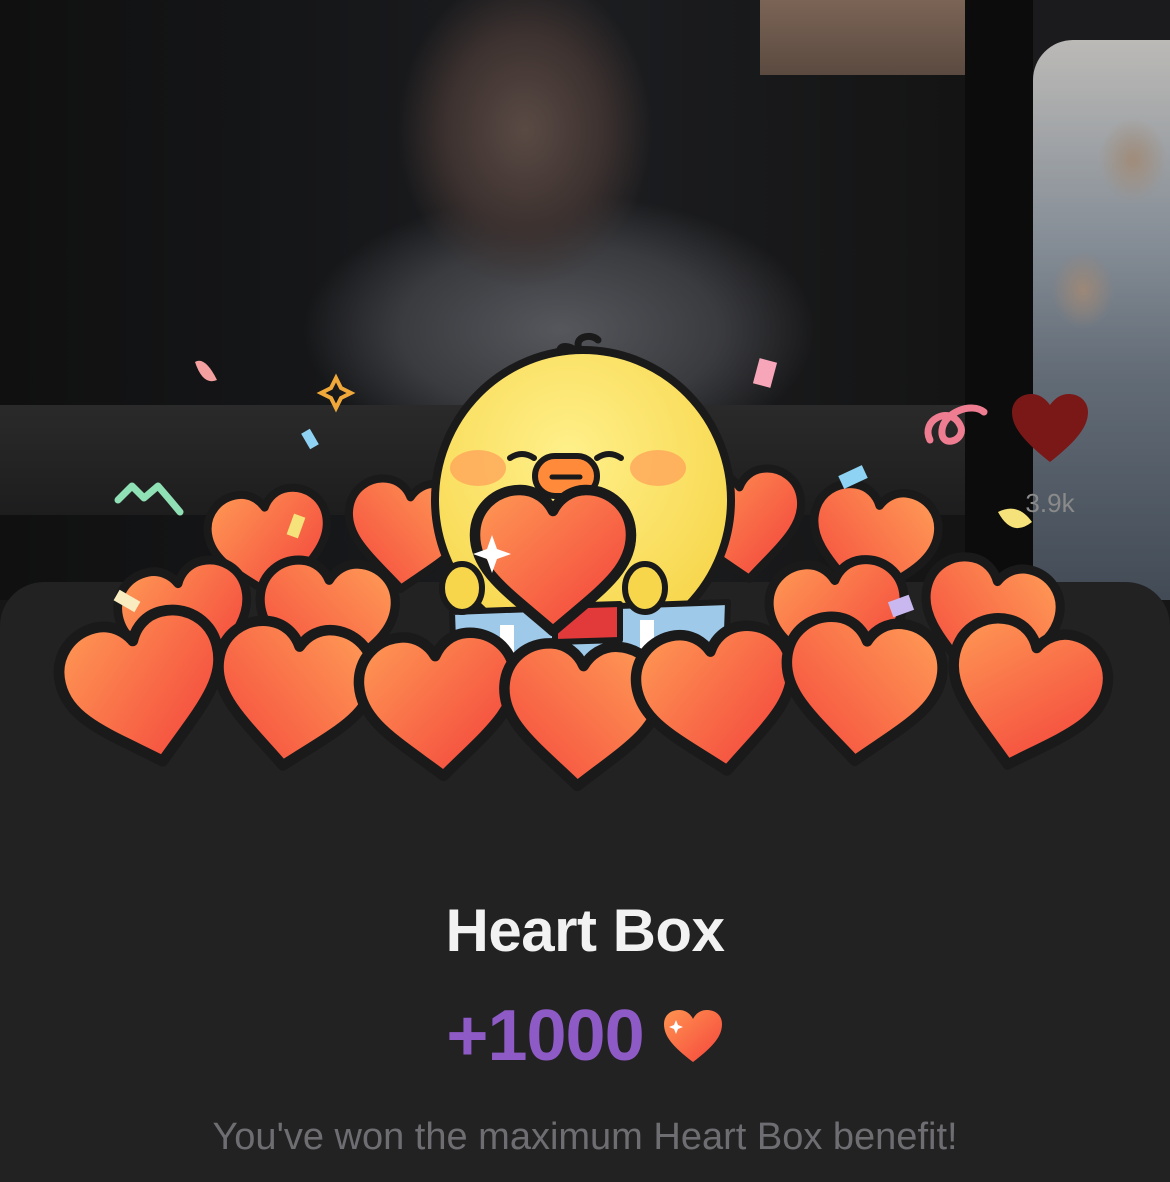  I want to click on reward-heart-icon, so click(692, 1036).